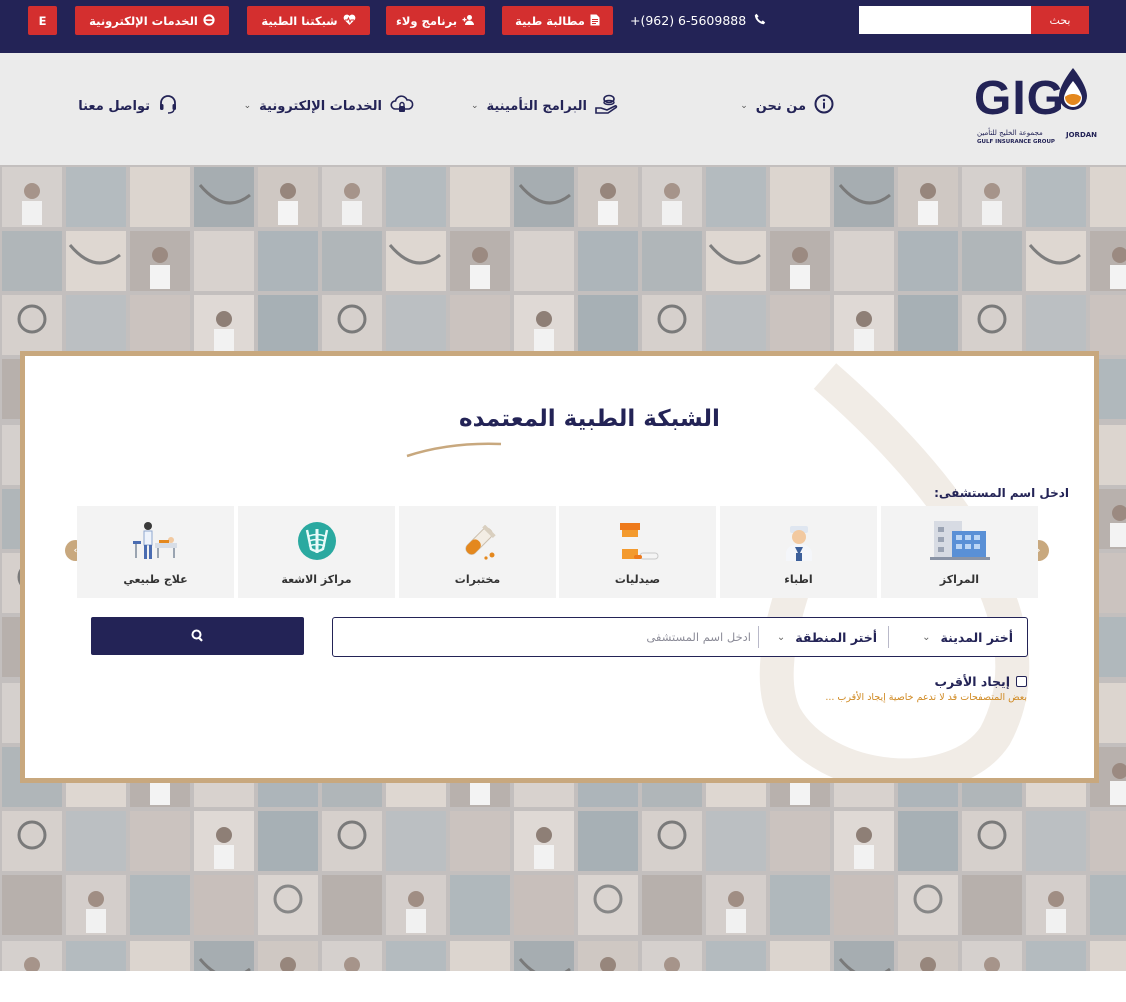  I want to click on loyalty-top-label: برنامج ولاء, so click(426, 20).